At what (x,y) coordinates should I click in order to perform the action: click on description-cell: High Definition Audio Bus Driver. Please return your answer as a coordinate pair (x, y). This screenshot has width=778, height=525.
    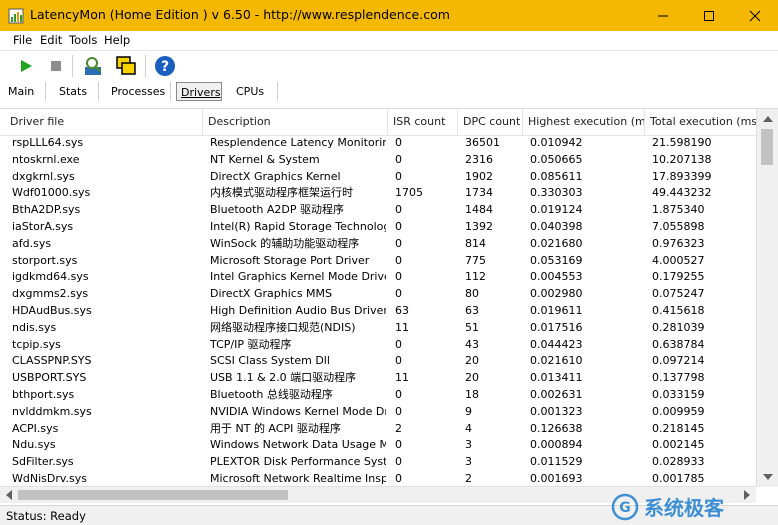
    Looking at the image, I should click on (298, 310).